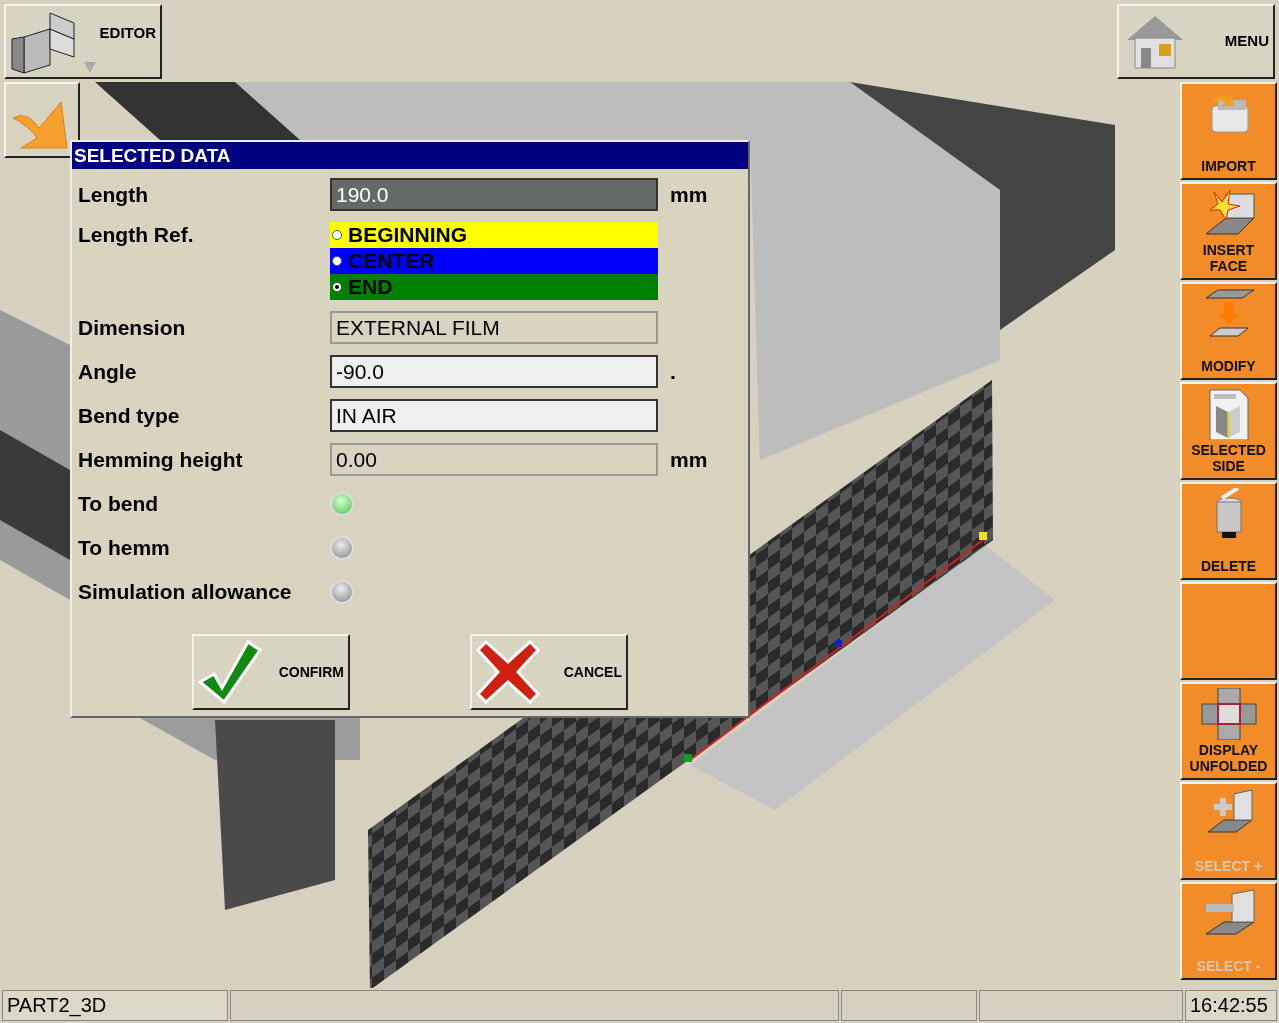 This screenshot has width=1279, height=1023. Describe the element at coordinates (230, 672) in the screenshot. I see `checkmark-icon` at that location.